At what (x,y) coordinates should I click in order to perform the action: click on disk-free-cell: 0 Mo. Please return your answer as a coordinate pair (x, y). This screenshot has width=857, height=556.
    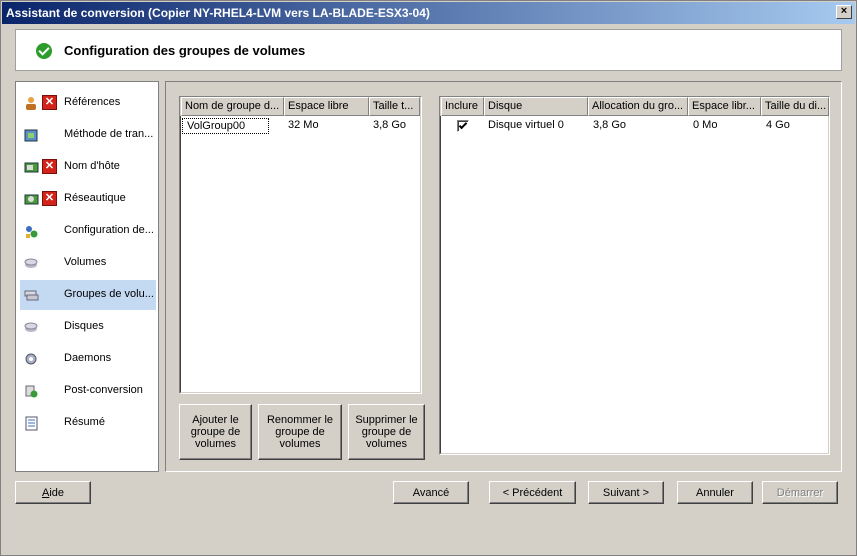
    Looking at the image, I should click on (705, 125).